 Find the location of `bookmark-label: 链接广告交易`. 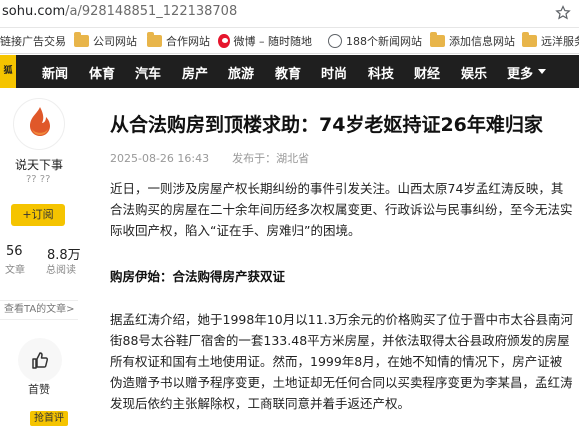

bookmark-label: 链接广告交易 is located at coordinates (33, 41).